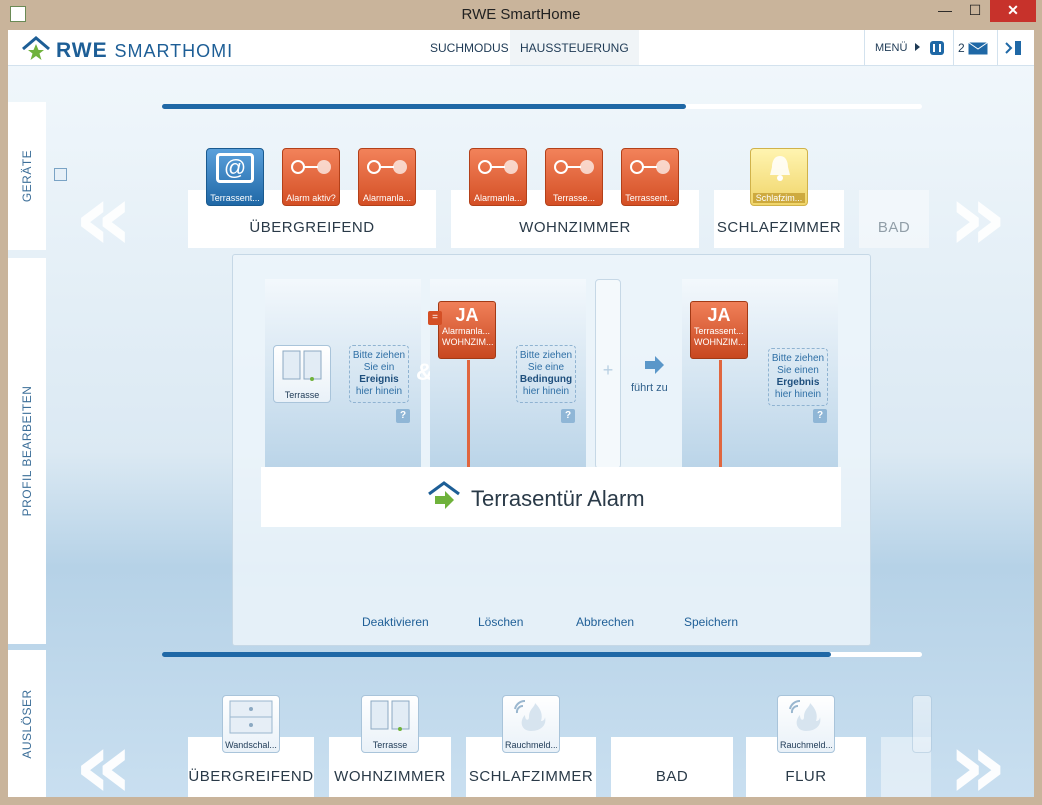 This screenshot has height=805, width=1042. What do you see at coordinates (546, 367) in the screenshot?
I see `hint-text: Sie eine` at bounding box center [546, 367].